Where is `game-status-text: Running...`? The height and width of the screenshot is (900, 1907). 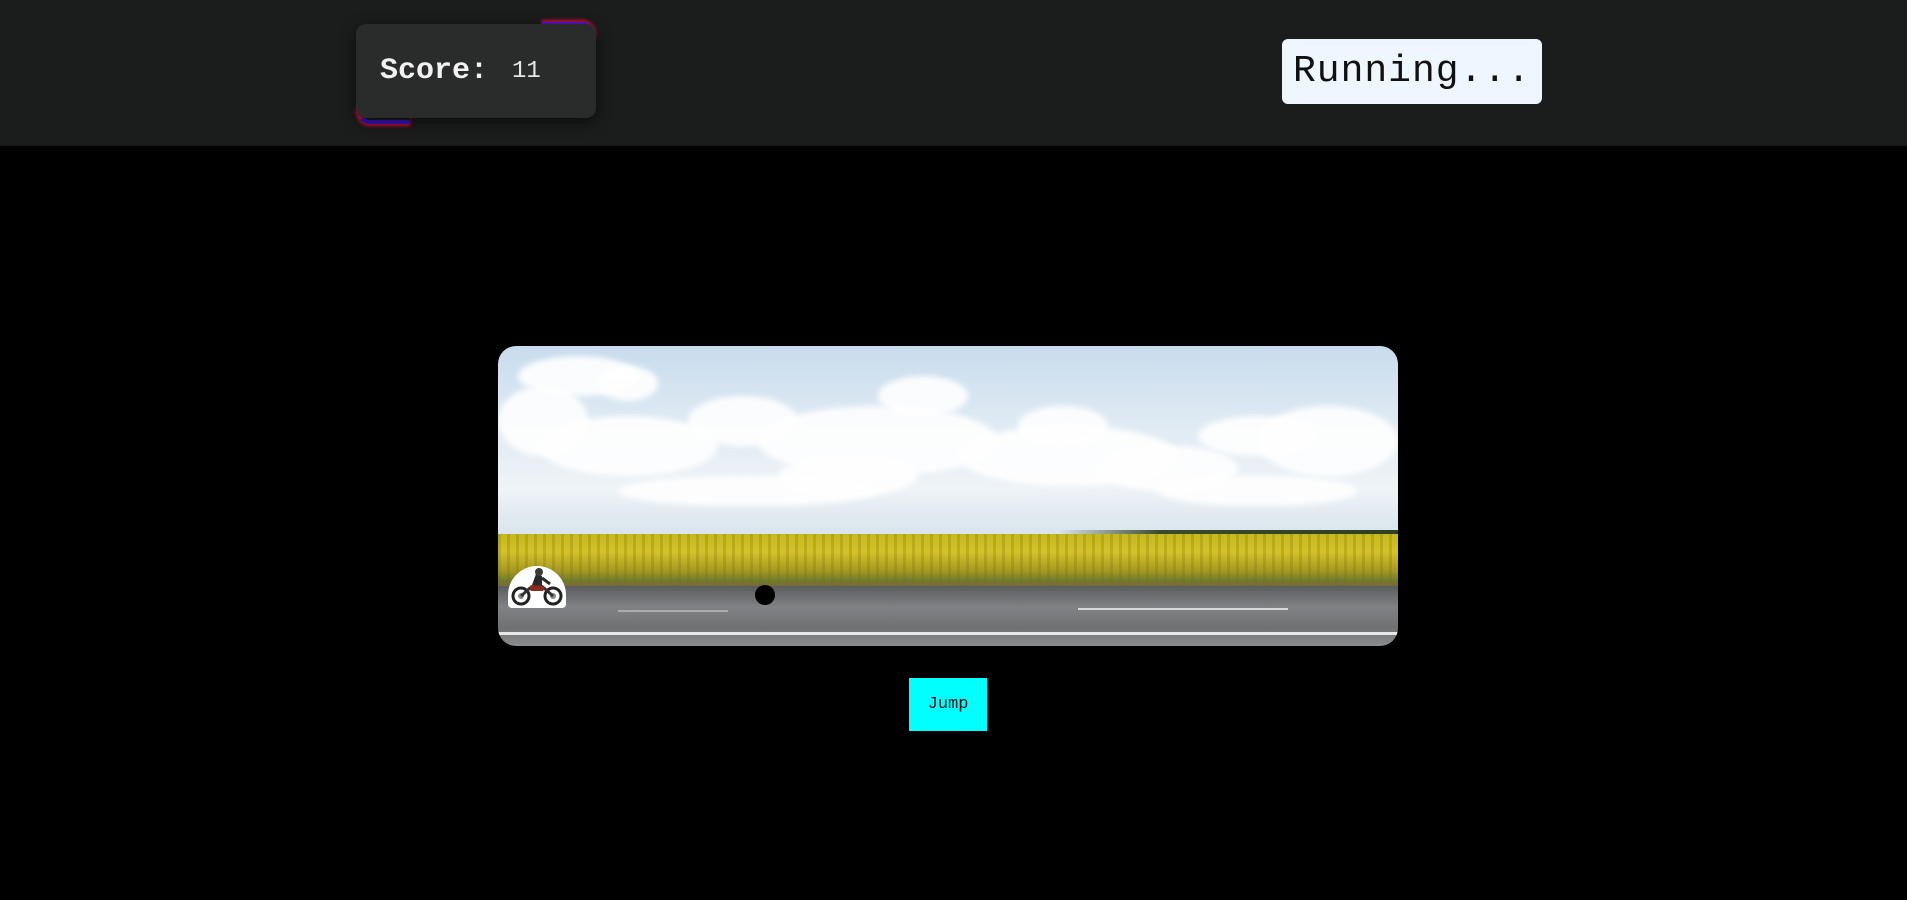 game-status-text: Running... is located at coordinates (1412, 71).